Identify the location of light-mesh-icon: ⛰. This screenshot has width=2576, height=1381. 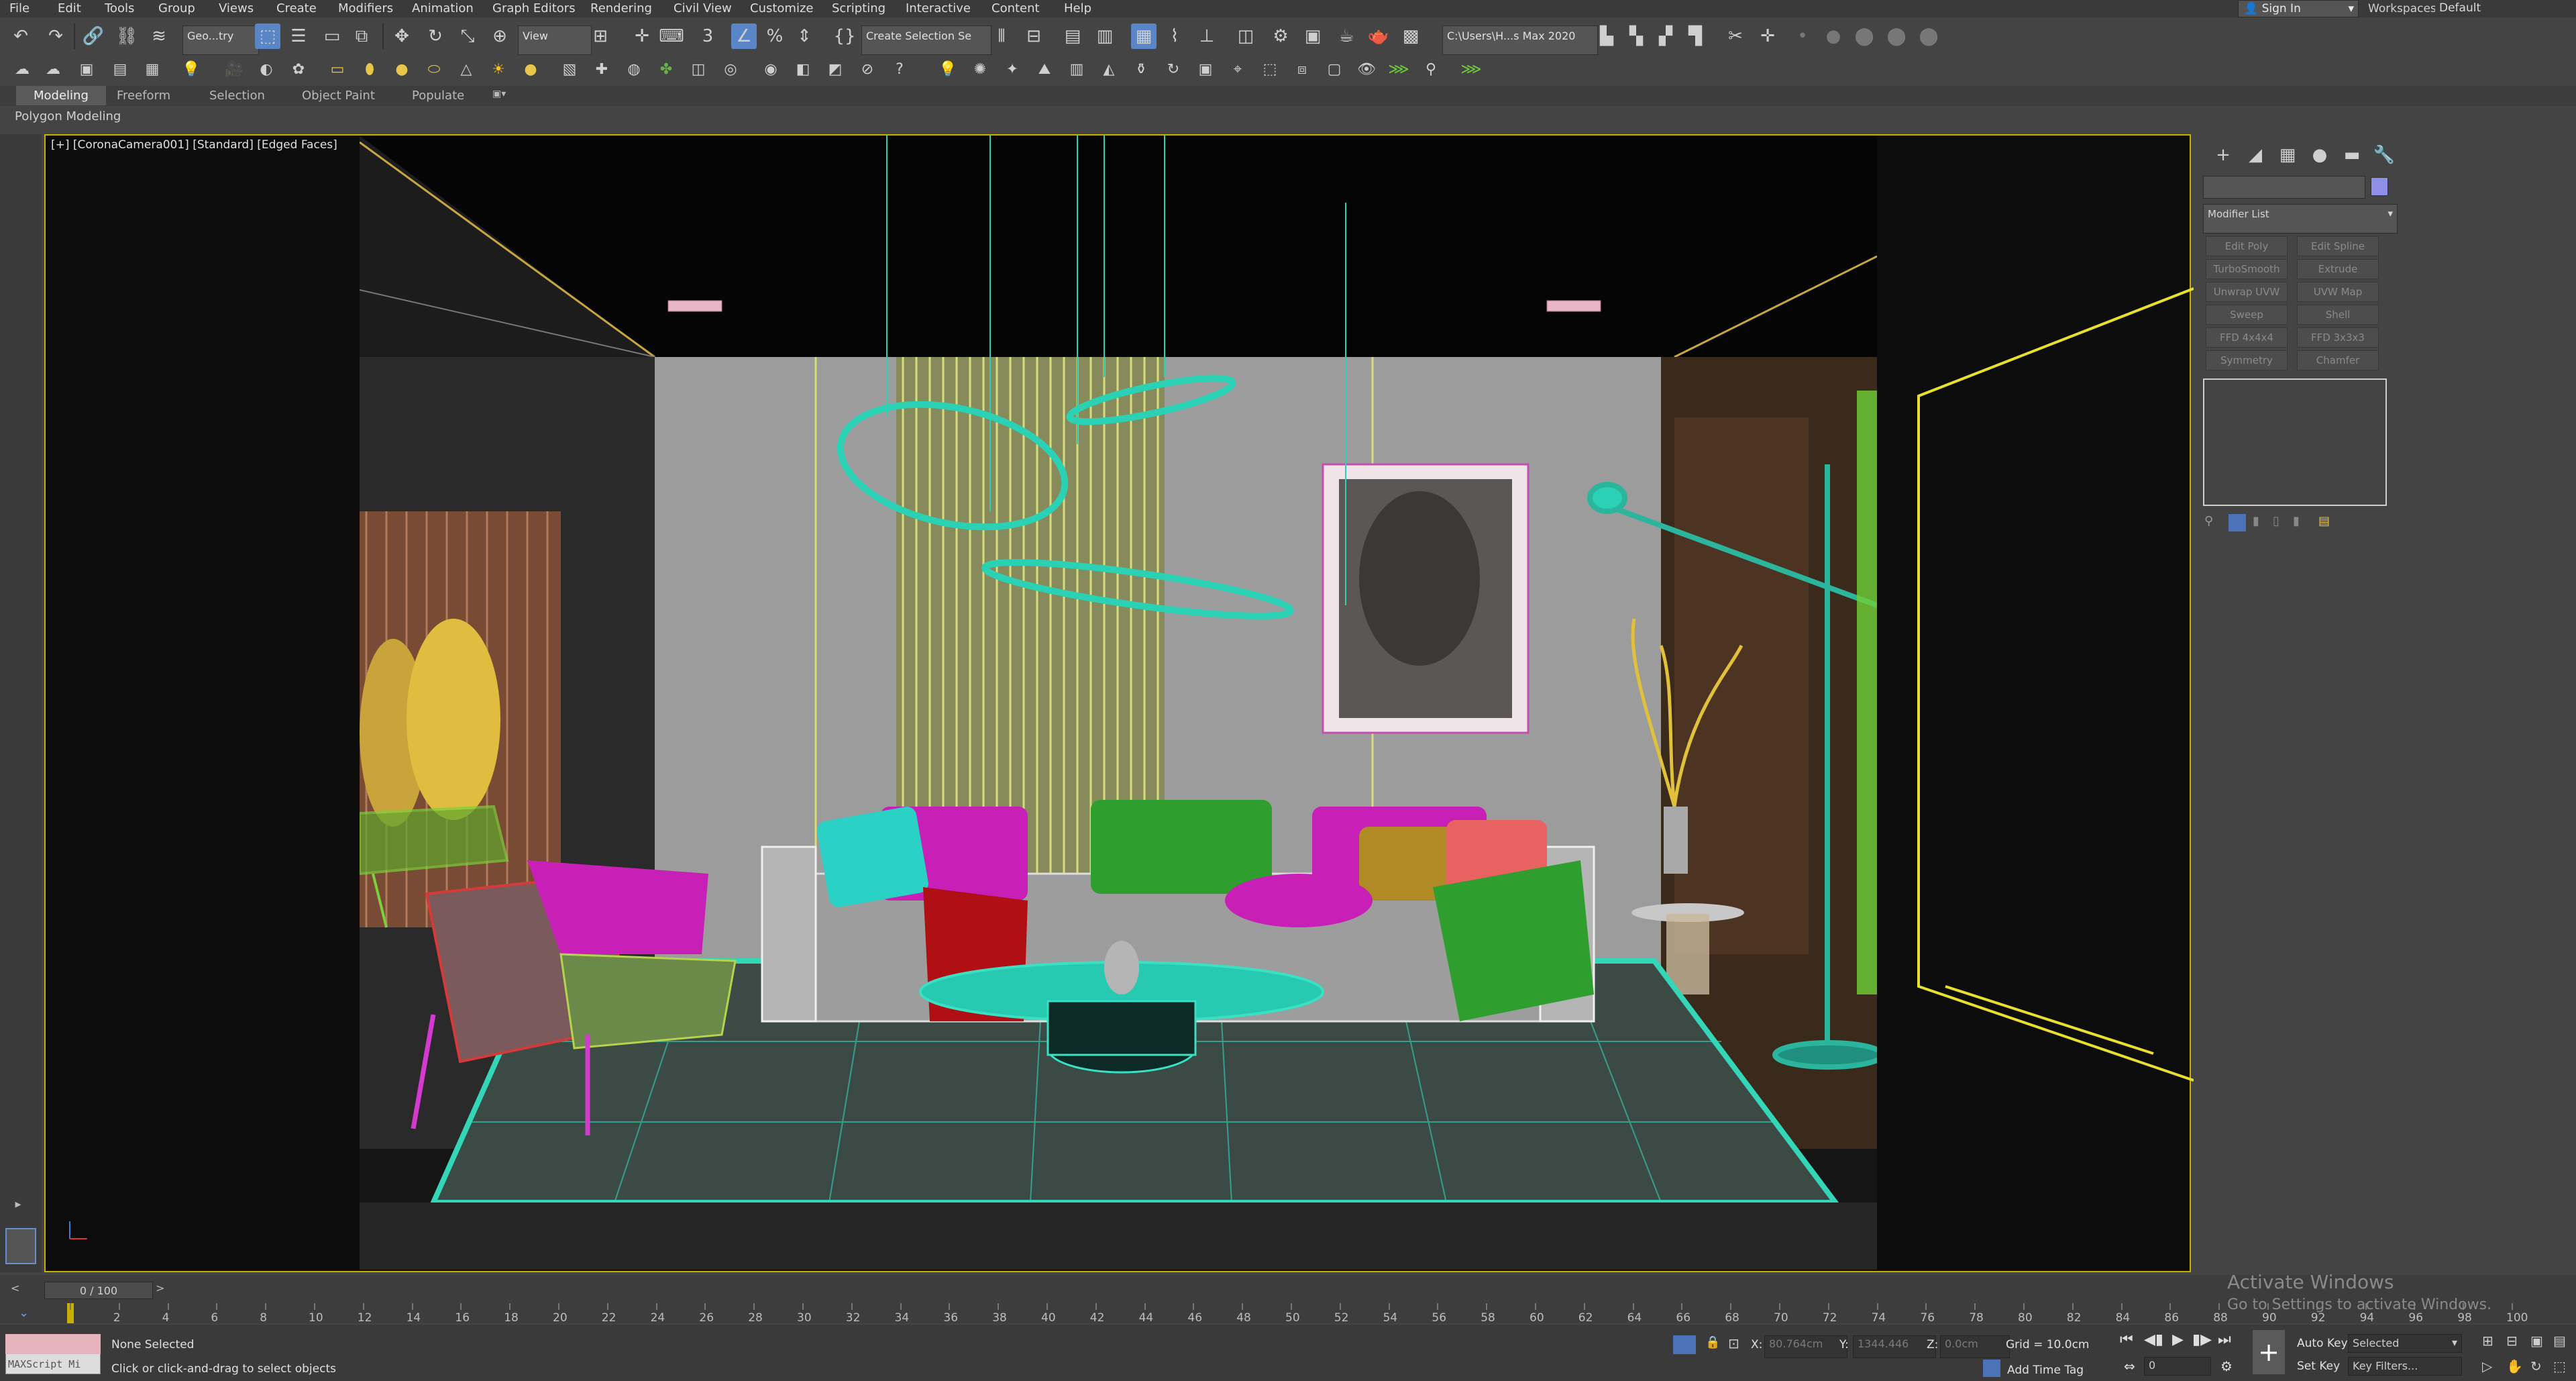
(1044, 69).